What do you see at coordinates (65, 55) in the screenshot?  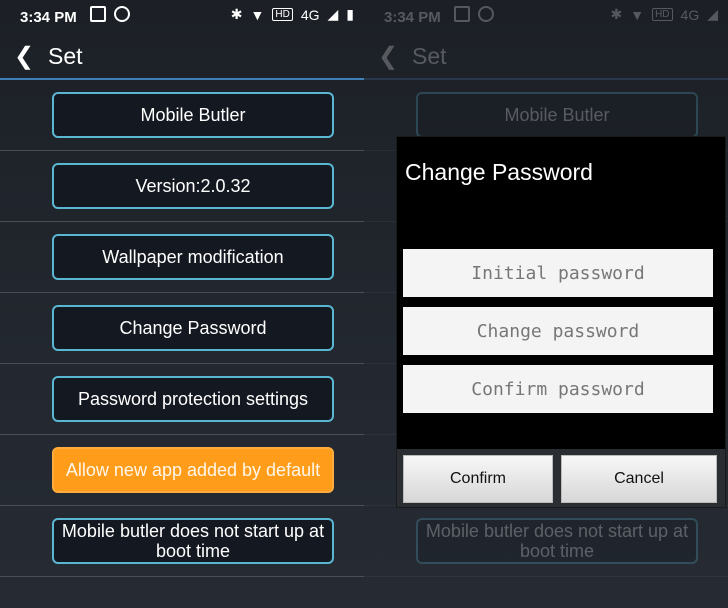 I see `page-title: Set` at bounding box center [65, 55].